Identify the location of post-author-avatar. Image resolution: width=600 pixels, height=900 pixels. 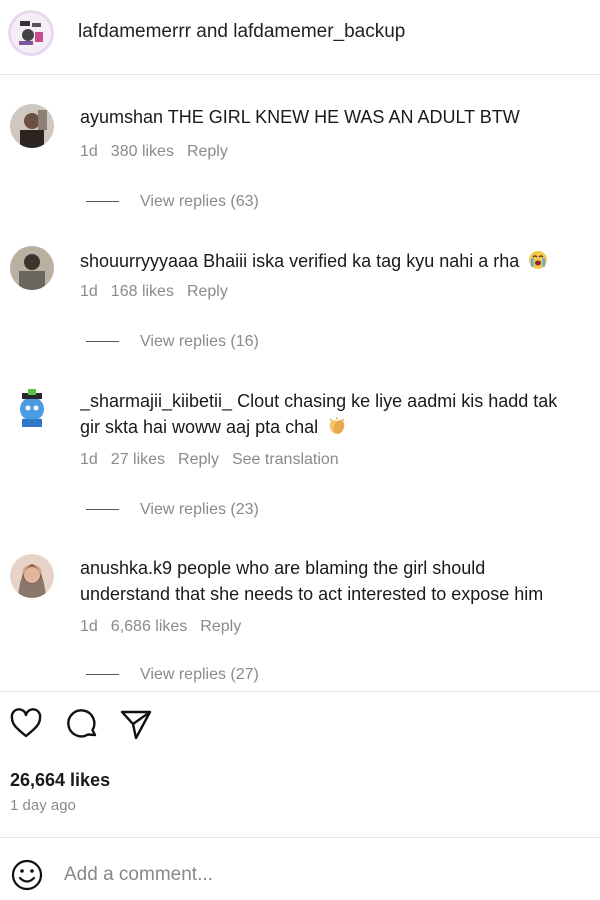
(31, 33).